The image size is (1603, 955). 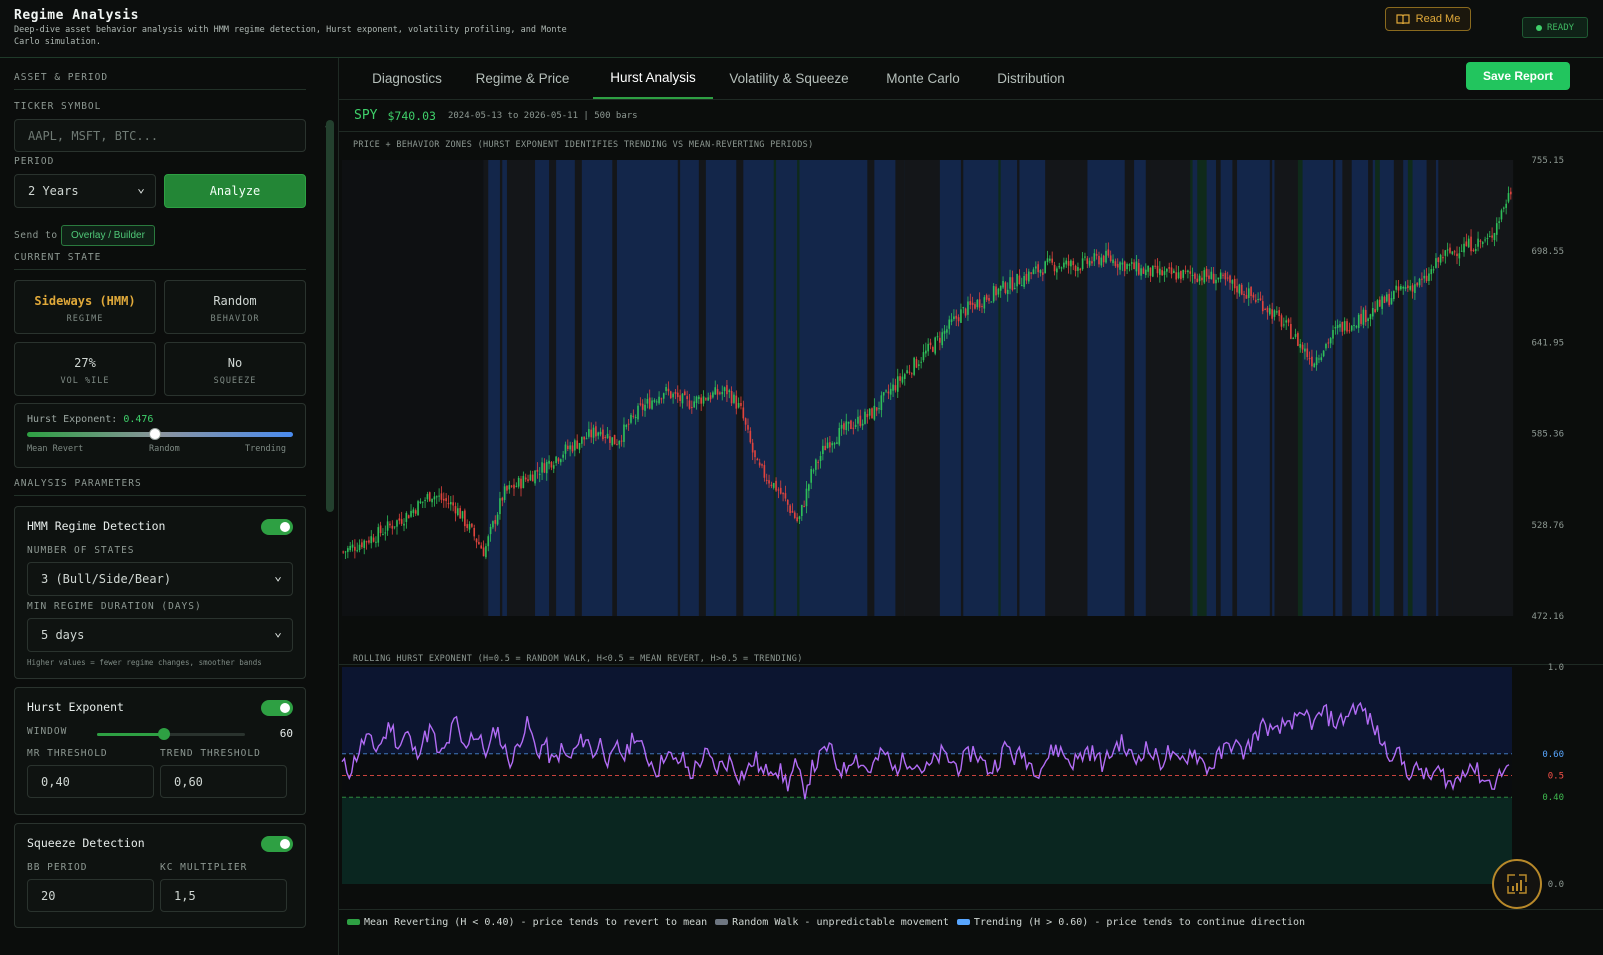 I want to click on tab-distribution: Distribution, so click(x=1031, y=78).